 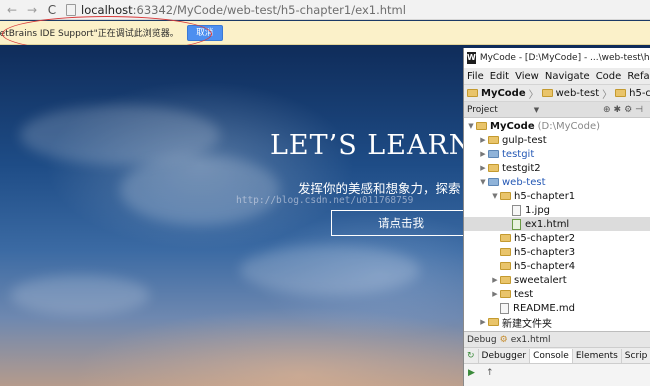 I want to click on tab-console: Console, so click(x=551, y=355).